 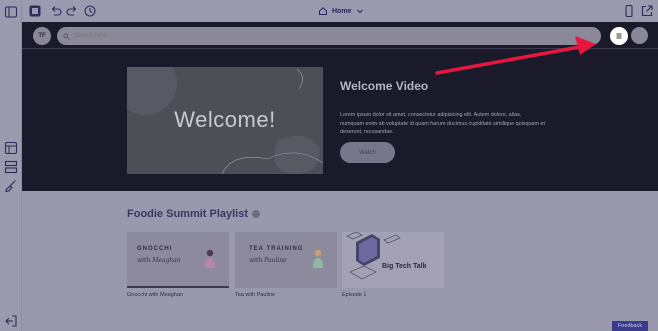 I want to click on pages-icon, so click(x=11, y=148).